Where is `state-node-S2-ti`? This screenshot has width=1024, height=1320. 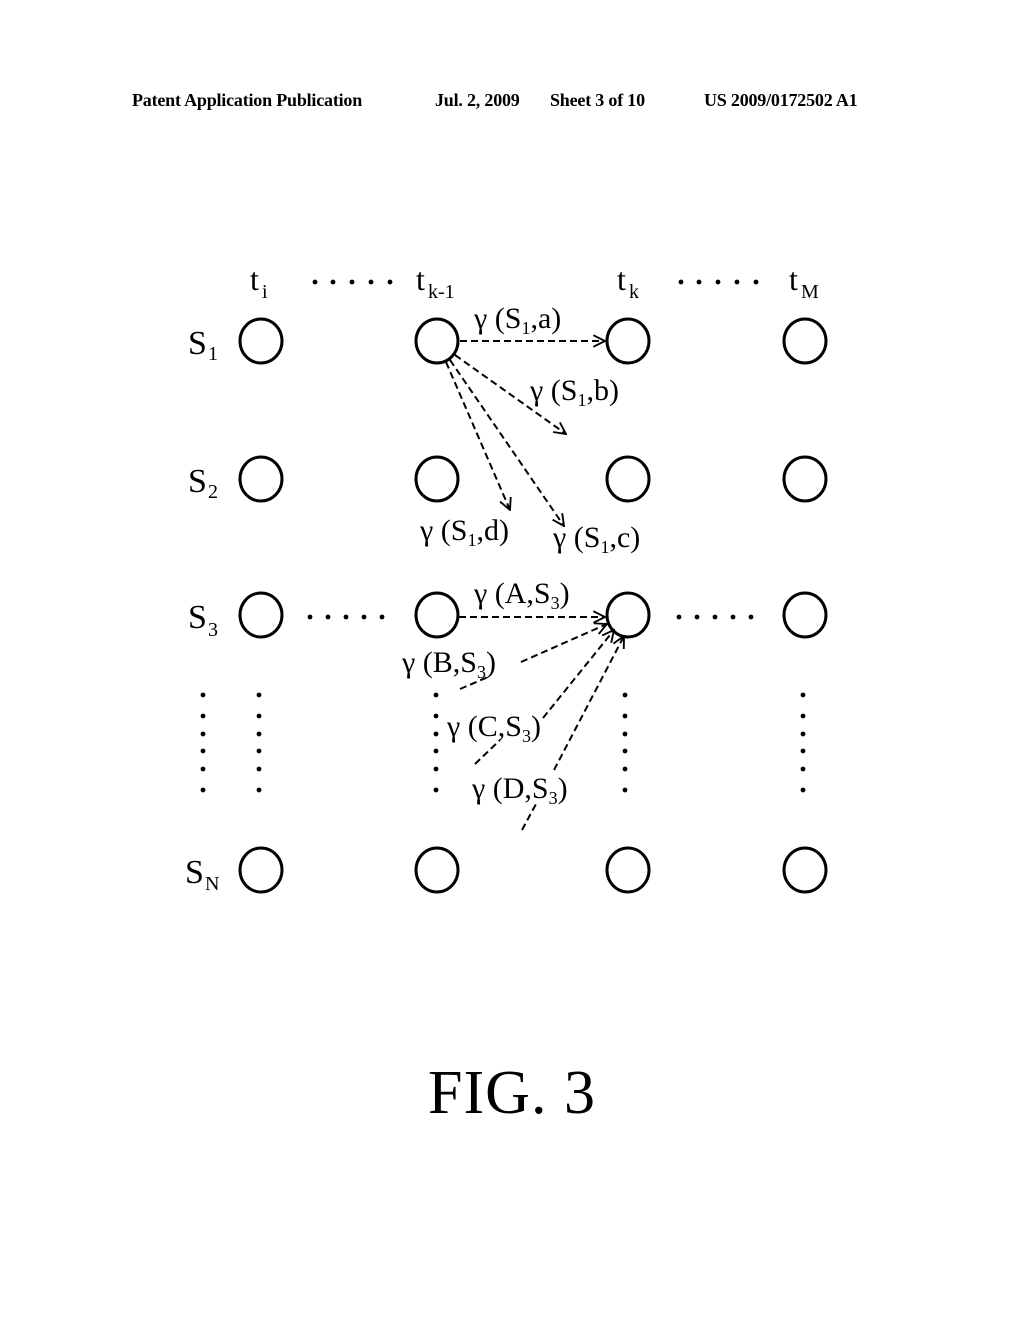 state-node-S2-ti is located at coordinates (261, 479).